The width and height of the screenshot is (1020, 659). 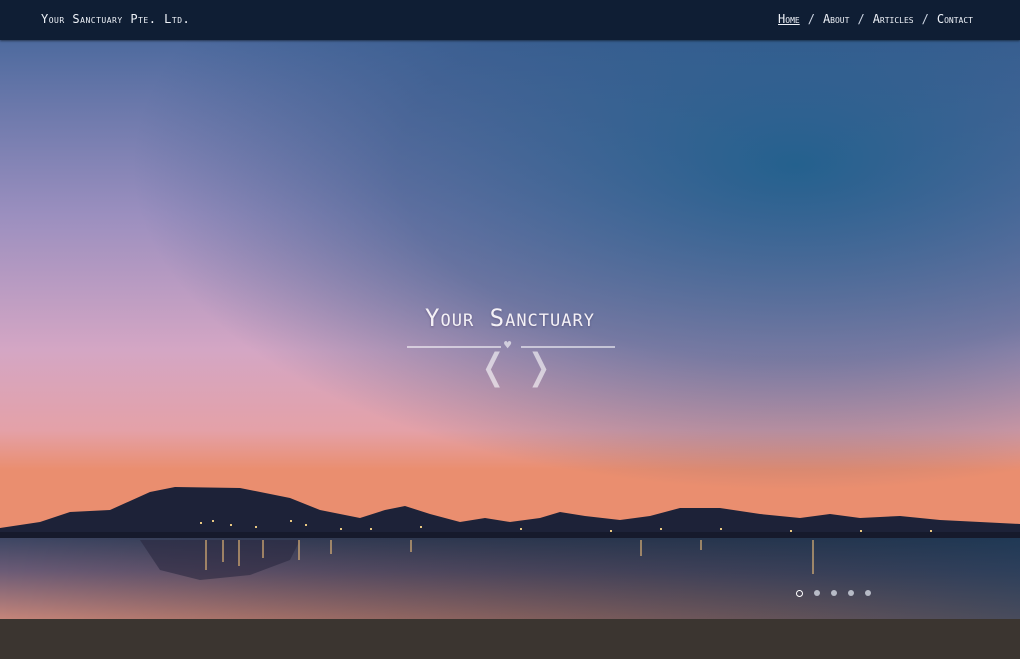 What do you see at coordinates (789, 19) in the screenshot?
I see `nav-home-link: Home` at bounding box center [789, 19].